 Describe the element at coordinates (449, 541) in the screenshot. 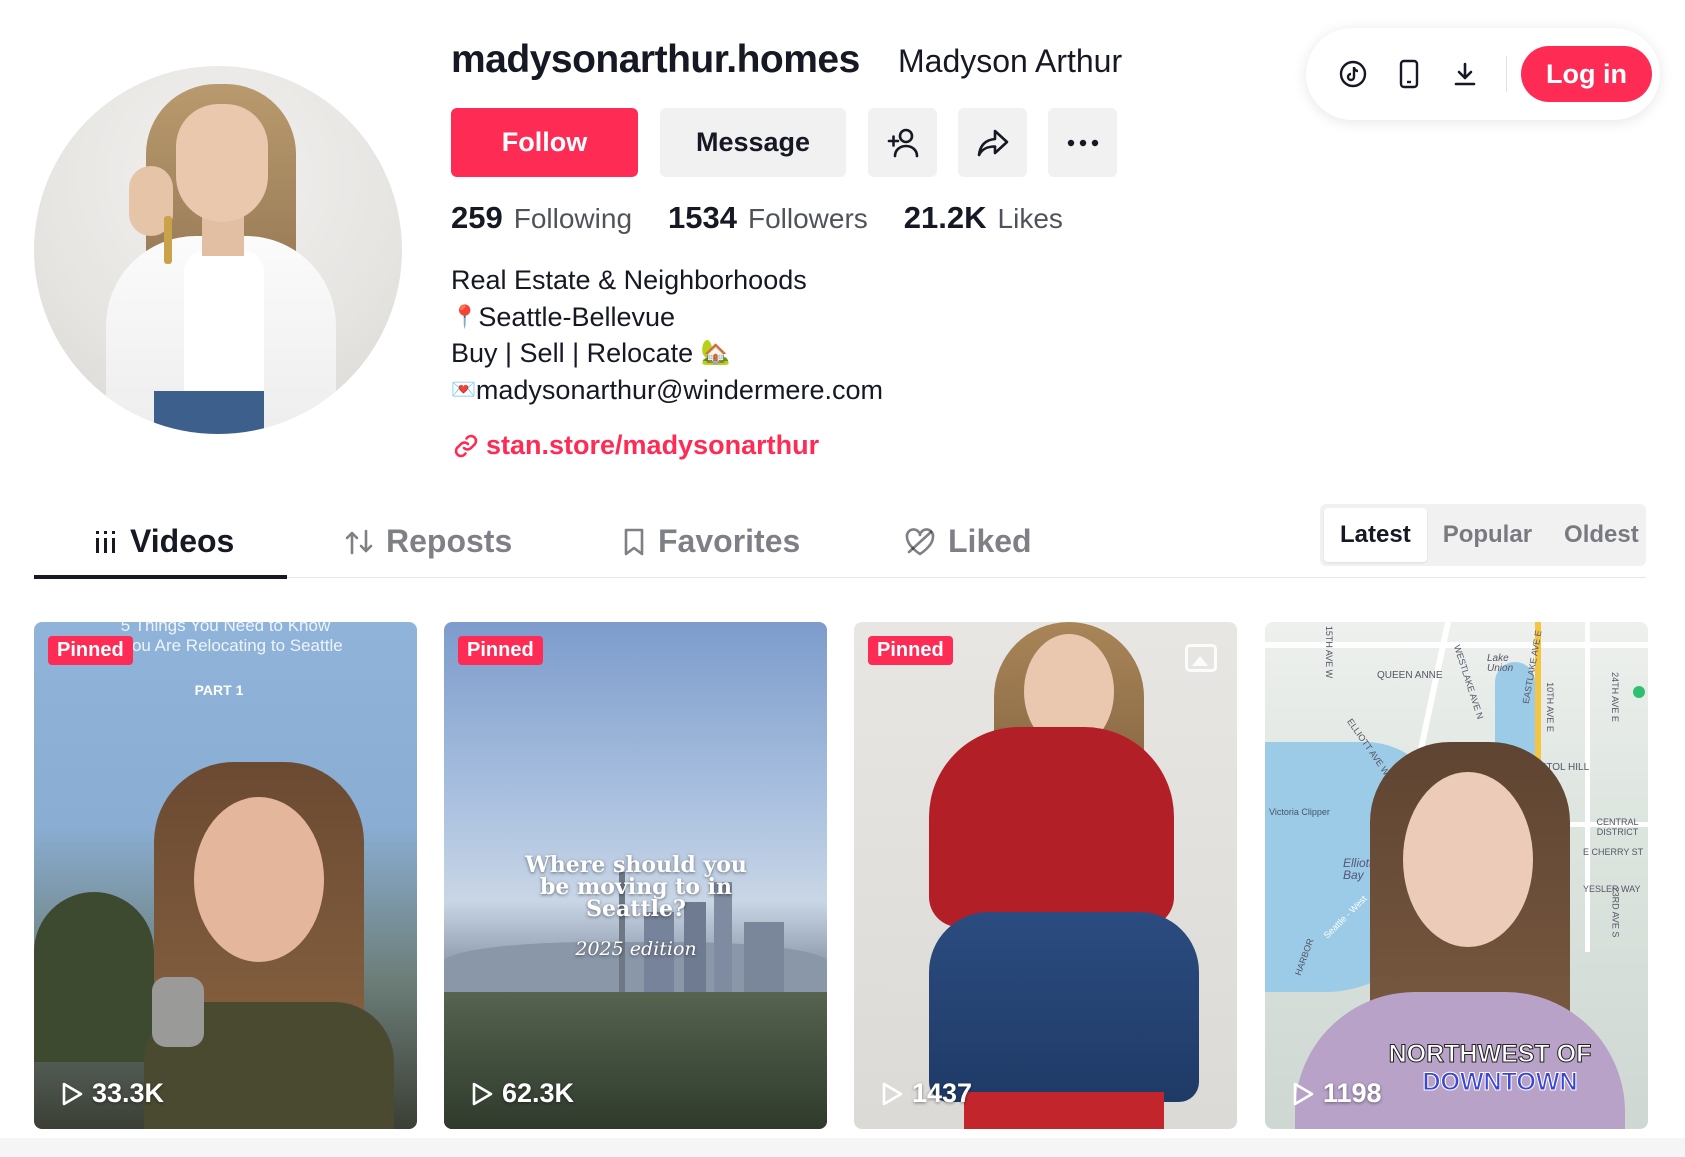

I see `tab-label: Reposts` at that location.